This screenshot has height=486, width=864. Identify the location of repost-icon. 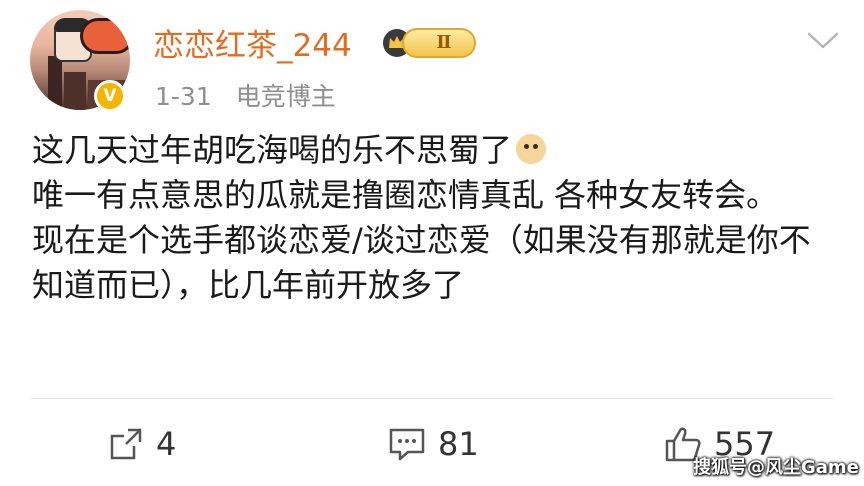
(126, 444).